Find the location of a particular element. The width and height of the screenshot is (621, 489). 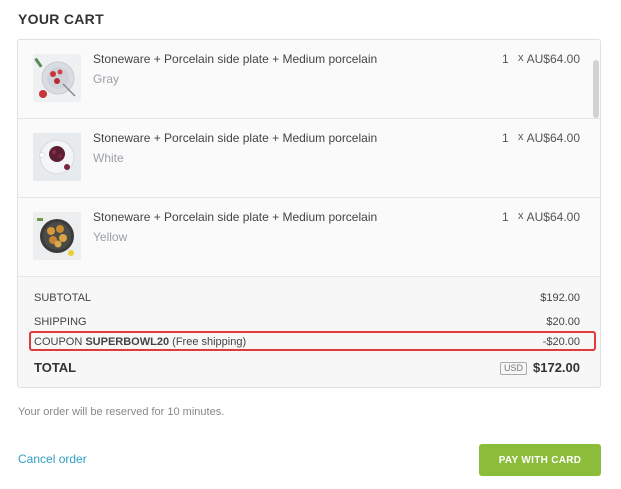

total-value: $172.00 is located at coordinates (556, 367).